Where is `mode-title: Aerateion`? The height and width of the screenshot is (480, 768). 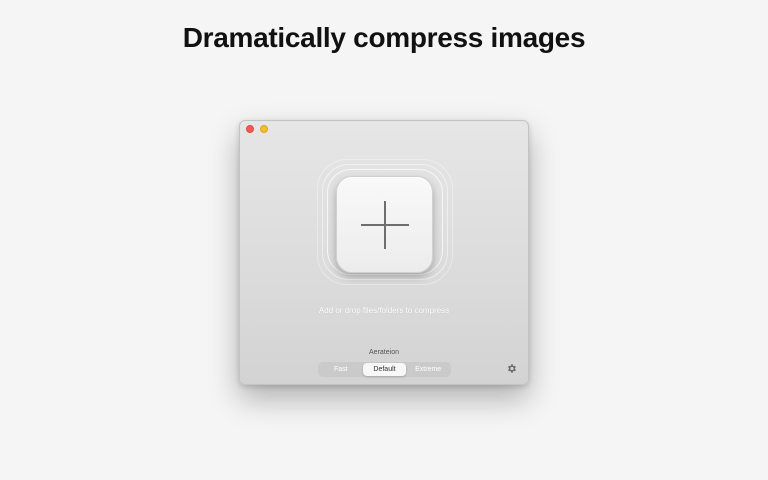
mode-title: Aerateion is located at coordinates (384, 352).